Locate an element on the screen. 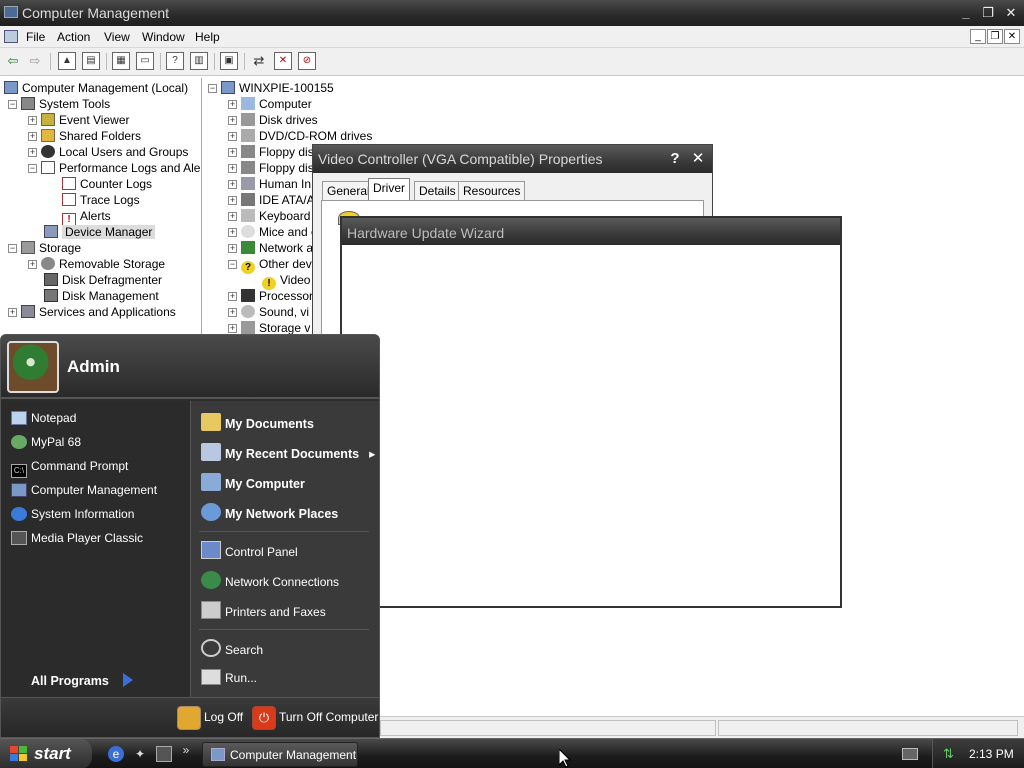 This screenshot has width=1024, height=768. place-control-panel: Control Panel is located at coordinates (249, 550).